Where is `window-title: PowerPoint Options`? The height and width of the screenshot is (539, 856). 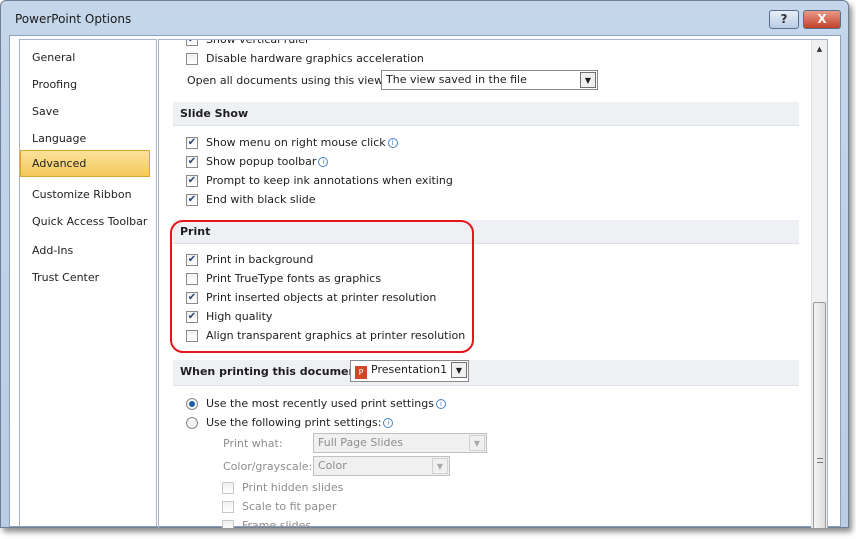 window-title: PowerPoint Options is located at coordinates (73, 19).